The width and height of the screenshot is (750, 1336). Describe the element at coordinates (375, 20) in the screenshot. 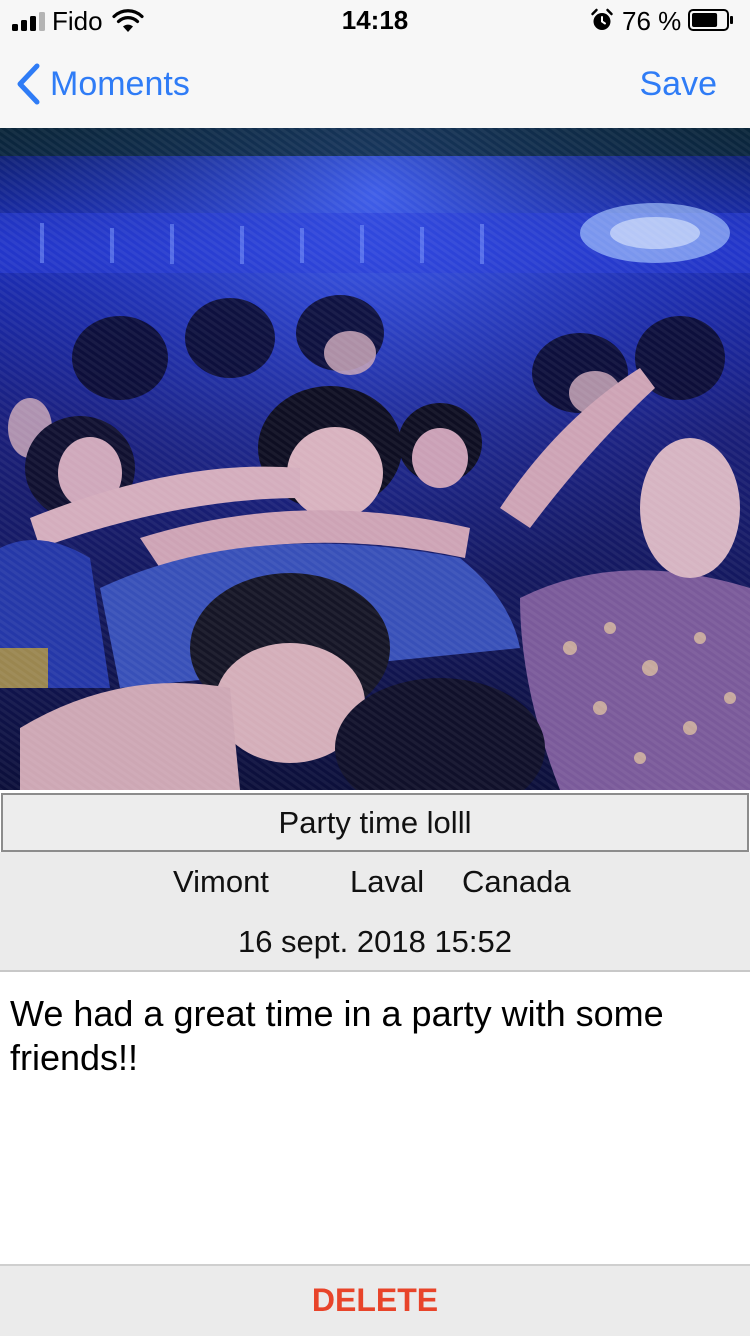

I see `status-bar: Fido 14:18 76 %` at that location.